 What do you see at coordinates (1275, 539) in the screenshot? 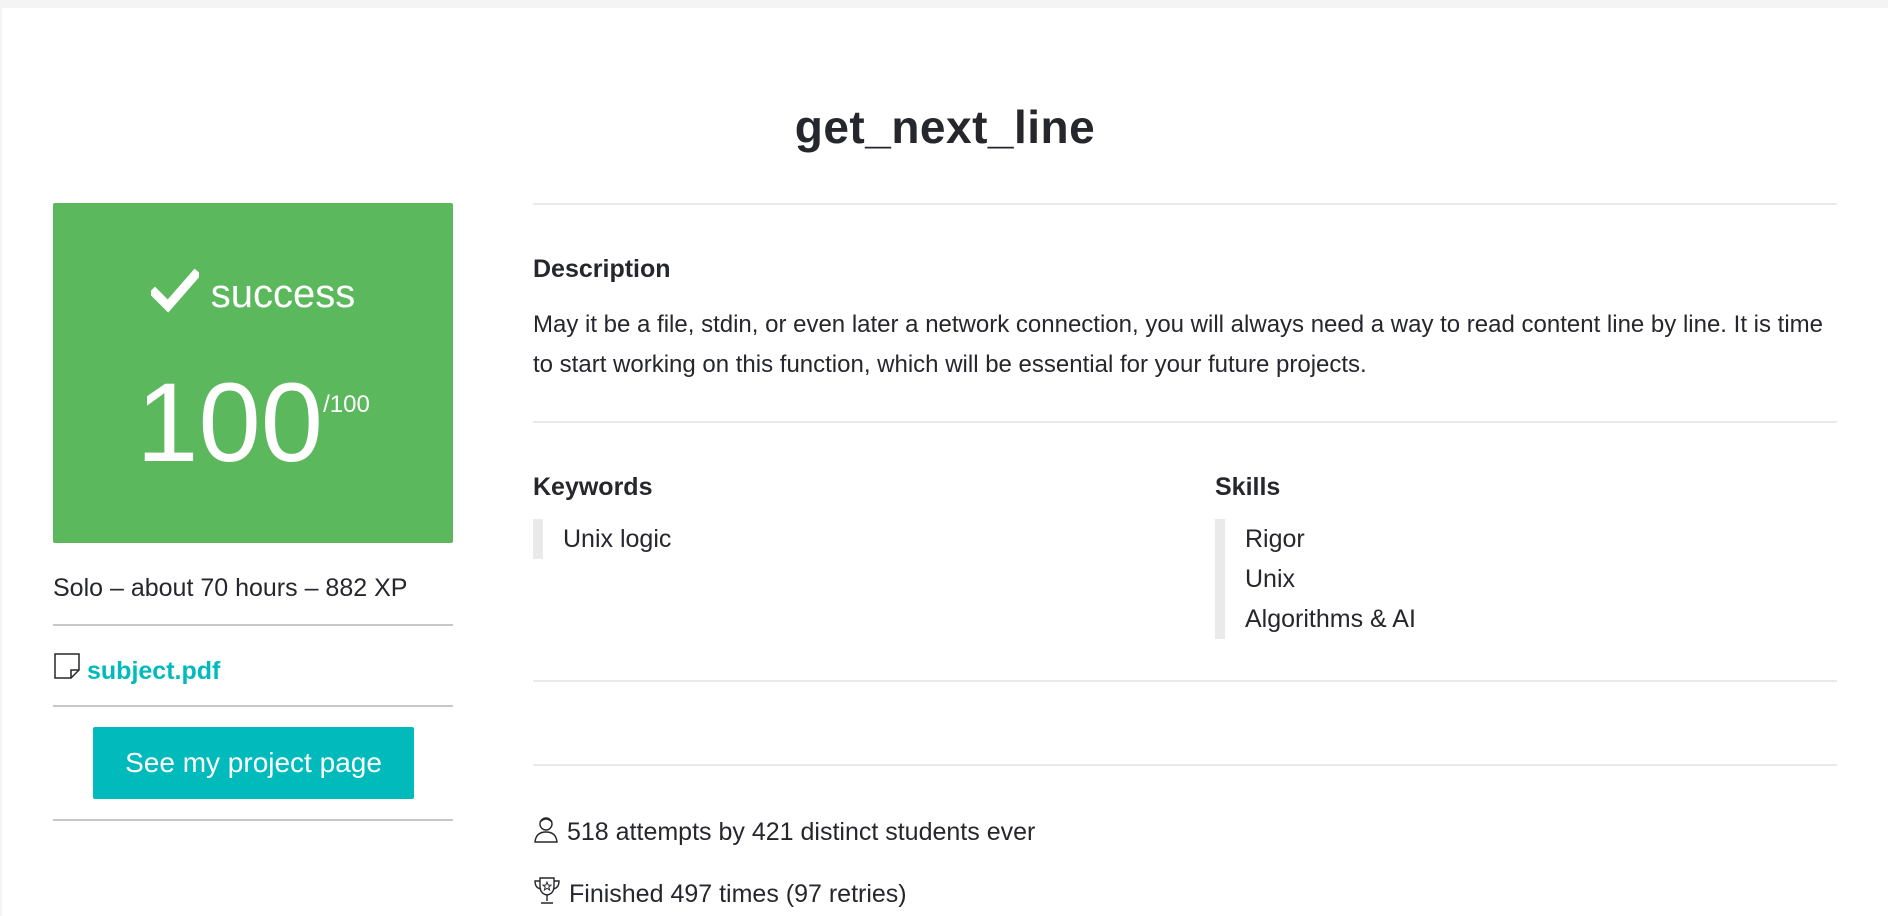
I see `skill-item: Rigor` at bounding box center [1275, 539].